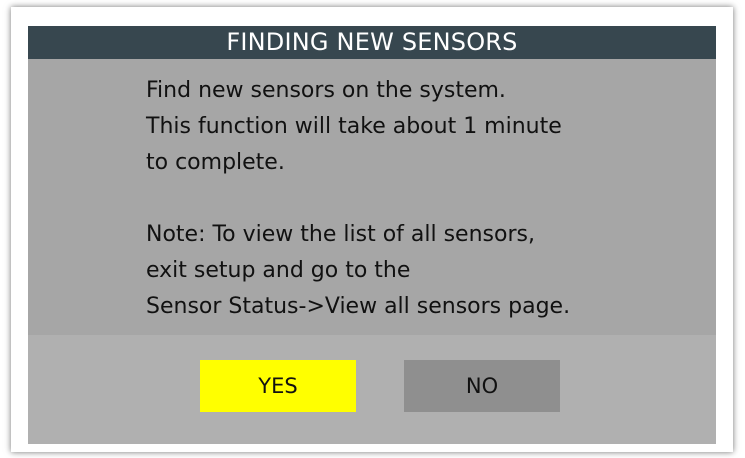 The width and height of the screenshot is (745, 458). I want to click on yes-button: YES, so click(278, 386).